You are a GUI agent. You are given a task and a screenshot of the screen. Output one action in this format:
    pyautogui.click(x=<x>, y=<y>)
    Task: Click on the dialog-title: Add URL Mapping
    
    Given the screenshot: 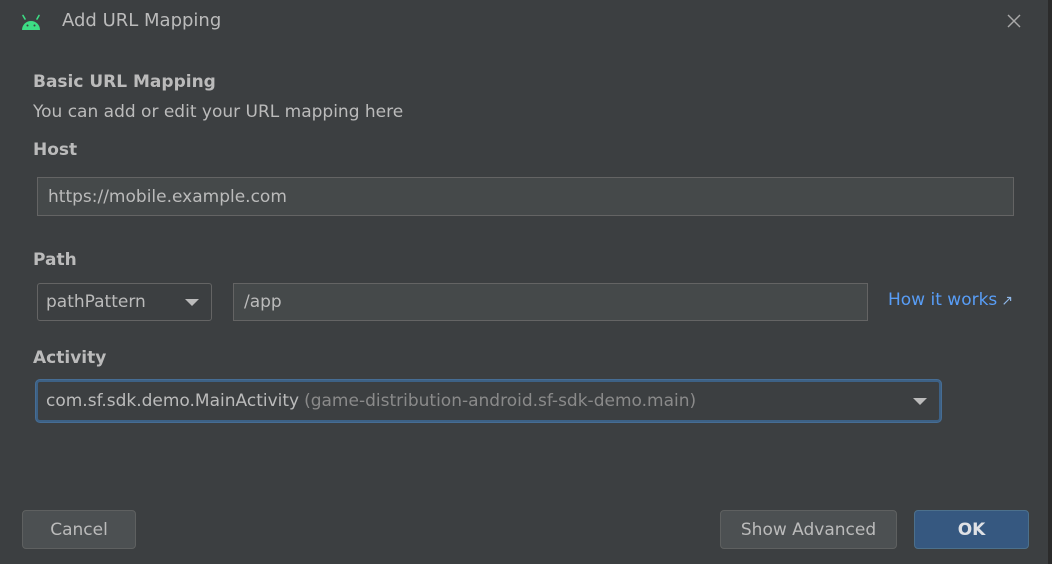 What is the action you would take?
    pyautogui.click(x=142, y=20)
    